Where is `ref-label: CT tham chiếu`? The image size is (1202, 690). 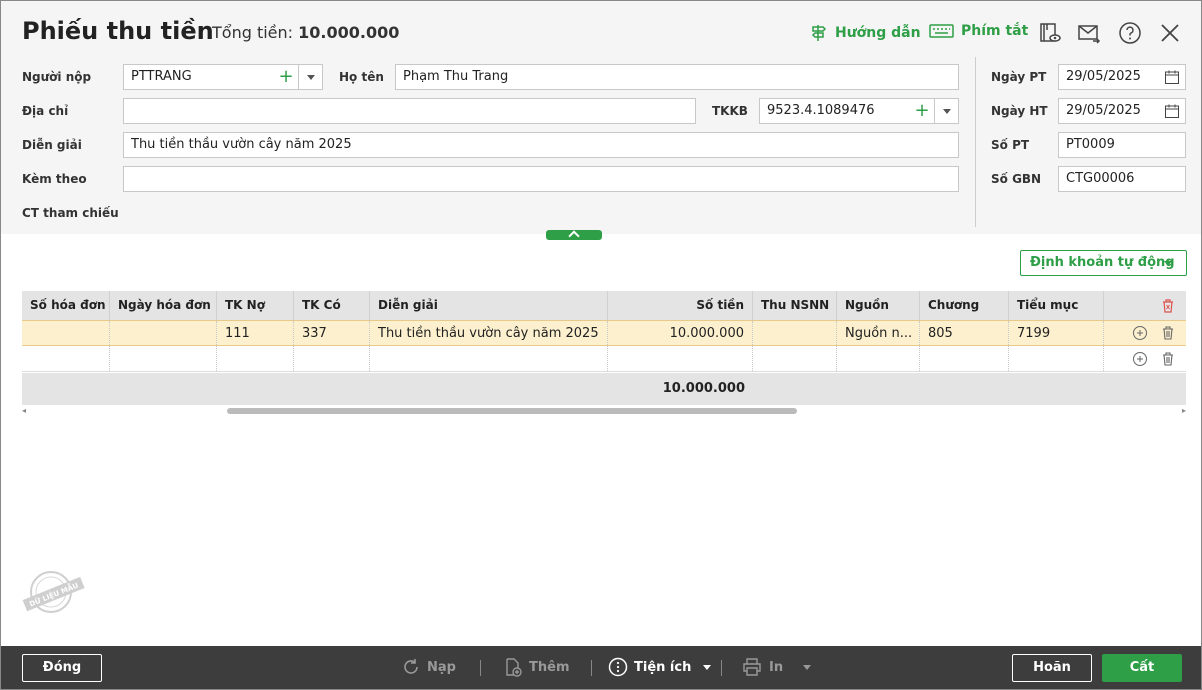 ref-label: CT tham chiếu is located at coordinates (70, 213).